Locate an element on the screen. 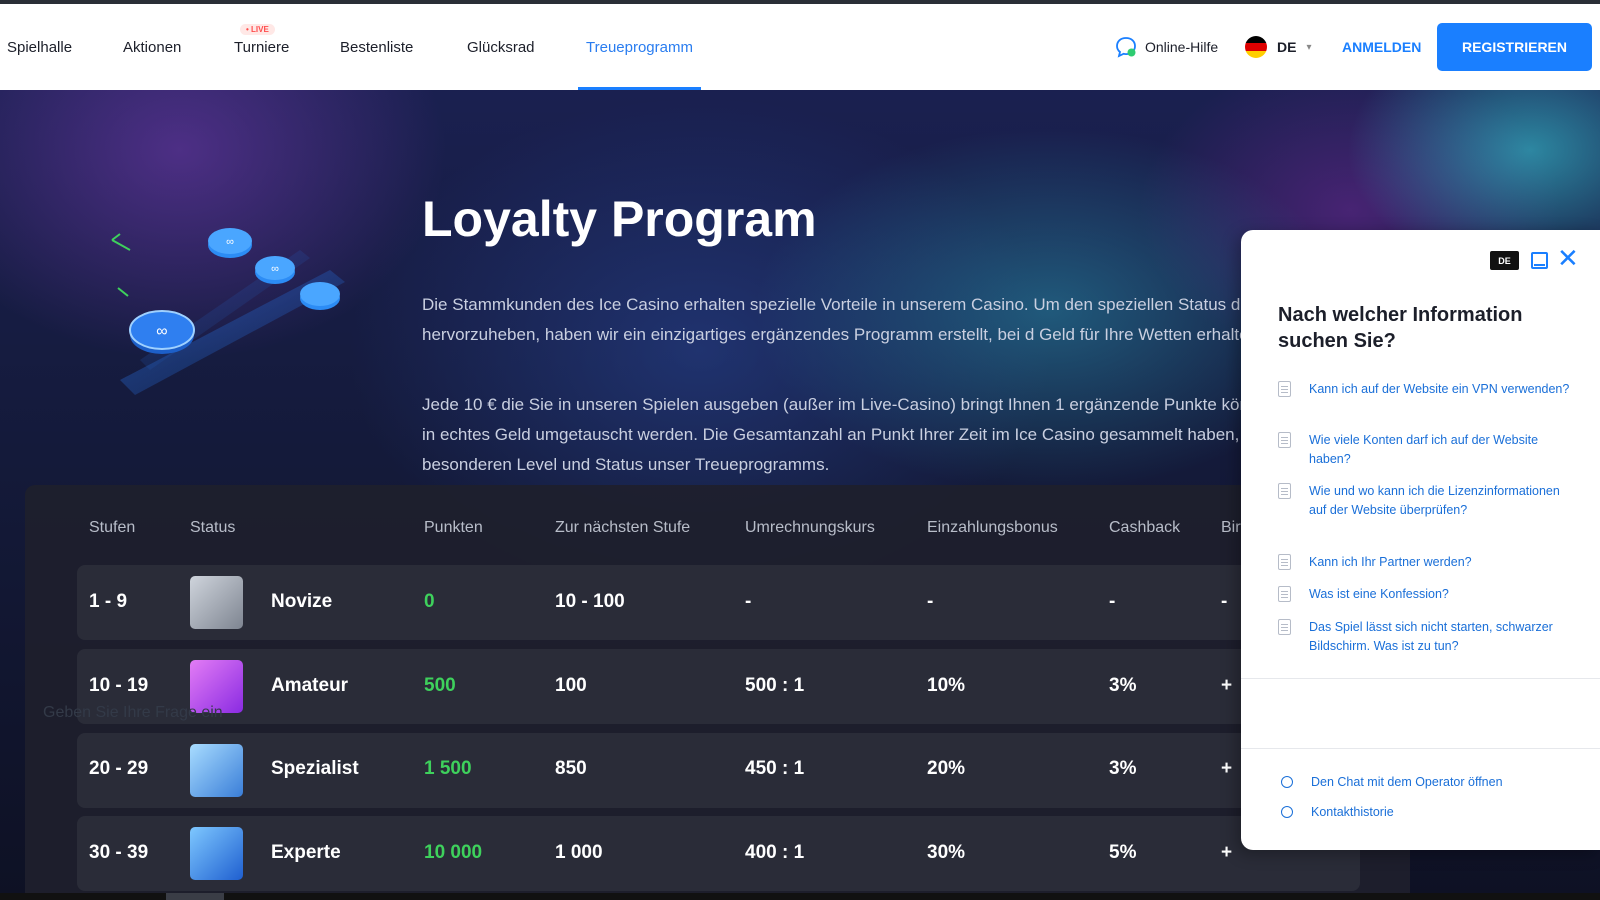 This screenshot has width=1600, height=900. row-status: Experte is located at coordinates (306, 852).